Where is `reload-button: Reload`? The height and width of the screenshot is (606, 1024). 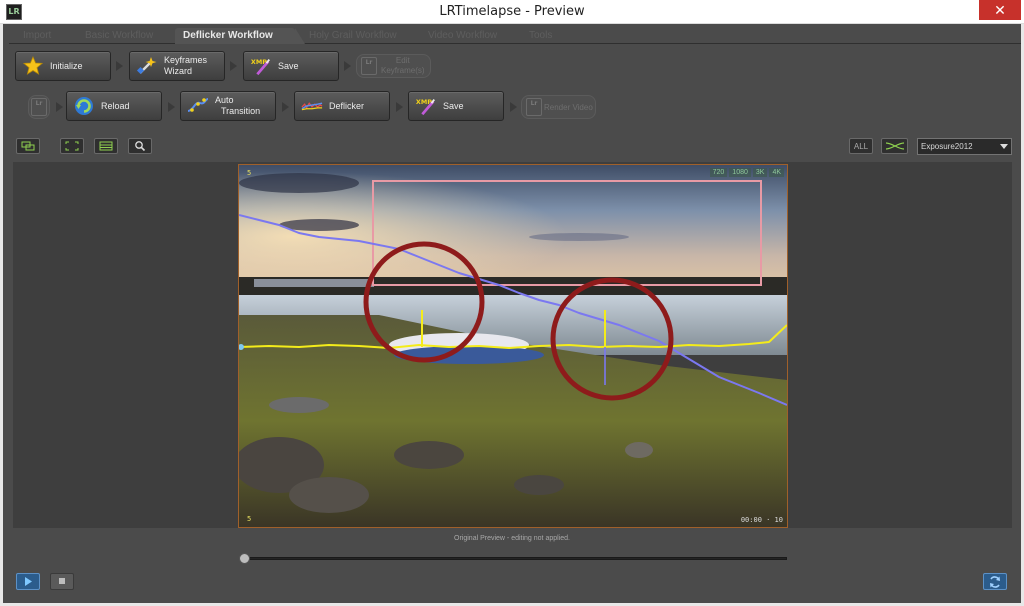
reload-button: Reload is located at coordinates (114, 106).